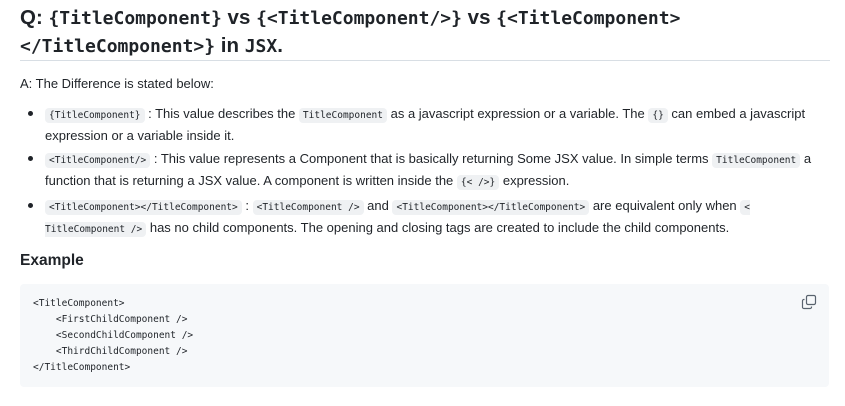 This screenshot has width=845, height=406. I want to click on heading-code: {<TitleComponent>, so click(588, 18).